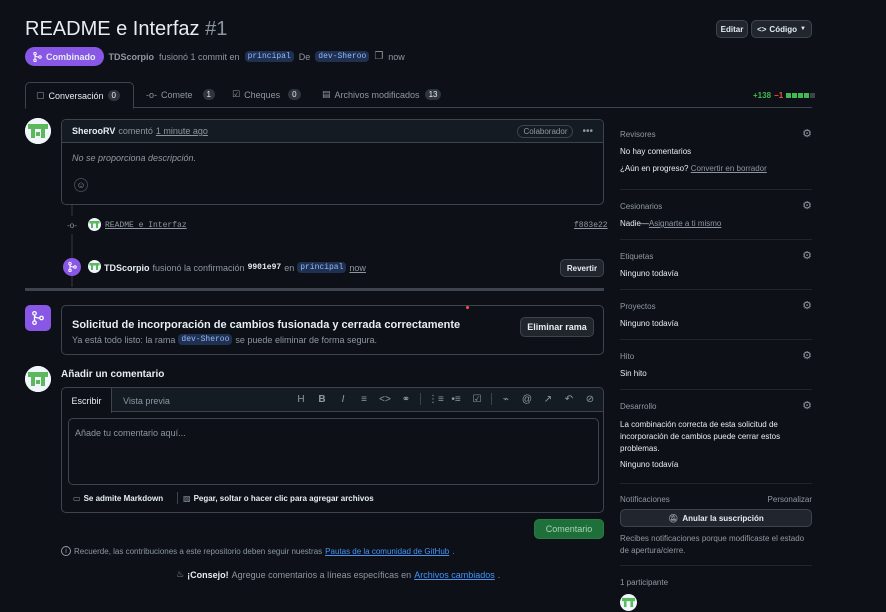 The image size is (886, 612). I want to click on tab-conversation: ▢ Conversación 0, so click(79, 95).